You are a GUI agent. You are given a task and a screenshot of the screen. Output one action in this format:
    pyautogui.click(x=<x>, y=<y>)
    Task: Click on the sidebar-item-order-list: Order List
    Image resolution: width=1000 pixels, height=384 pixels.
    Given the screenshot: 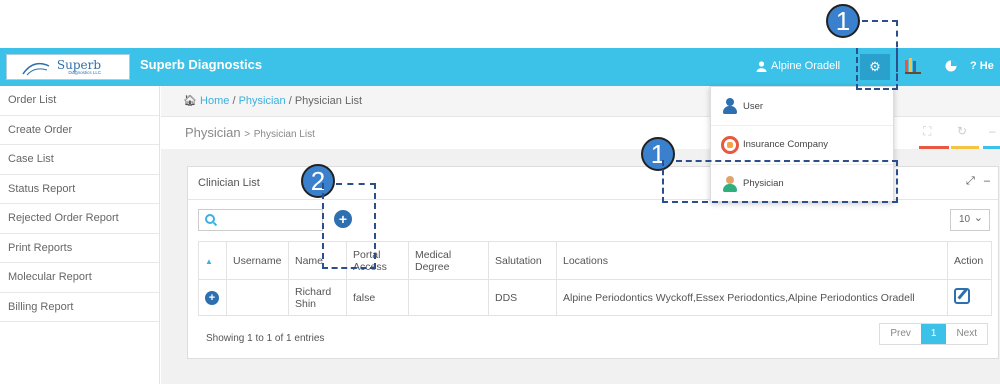 What is the action you would take?
    pyautogui.click(x=79, y=101)
    